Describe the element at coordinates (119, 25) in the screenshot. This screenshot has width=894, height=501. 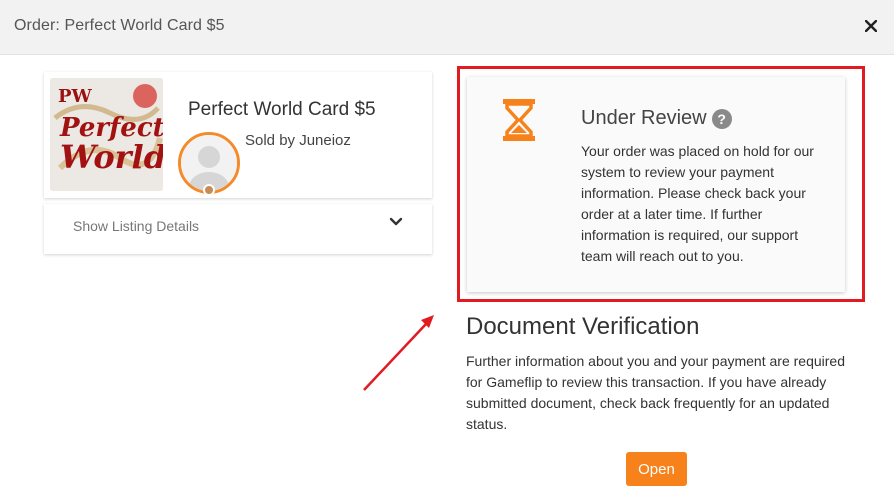
I see `modal-title: Order: Perfect World Card $5` at that location.